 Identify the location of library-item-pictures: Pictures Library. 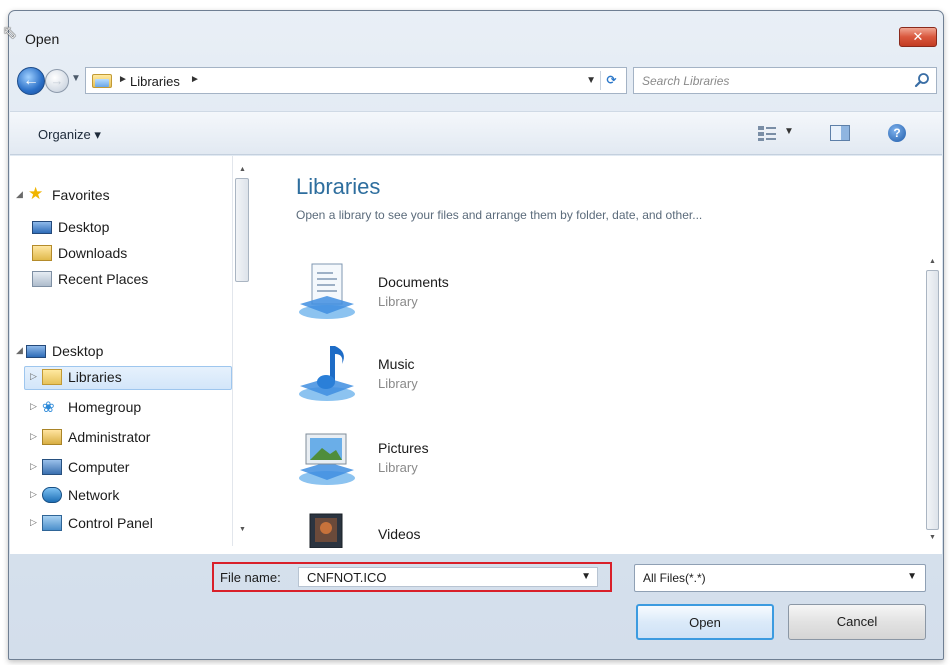
(496, 466).